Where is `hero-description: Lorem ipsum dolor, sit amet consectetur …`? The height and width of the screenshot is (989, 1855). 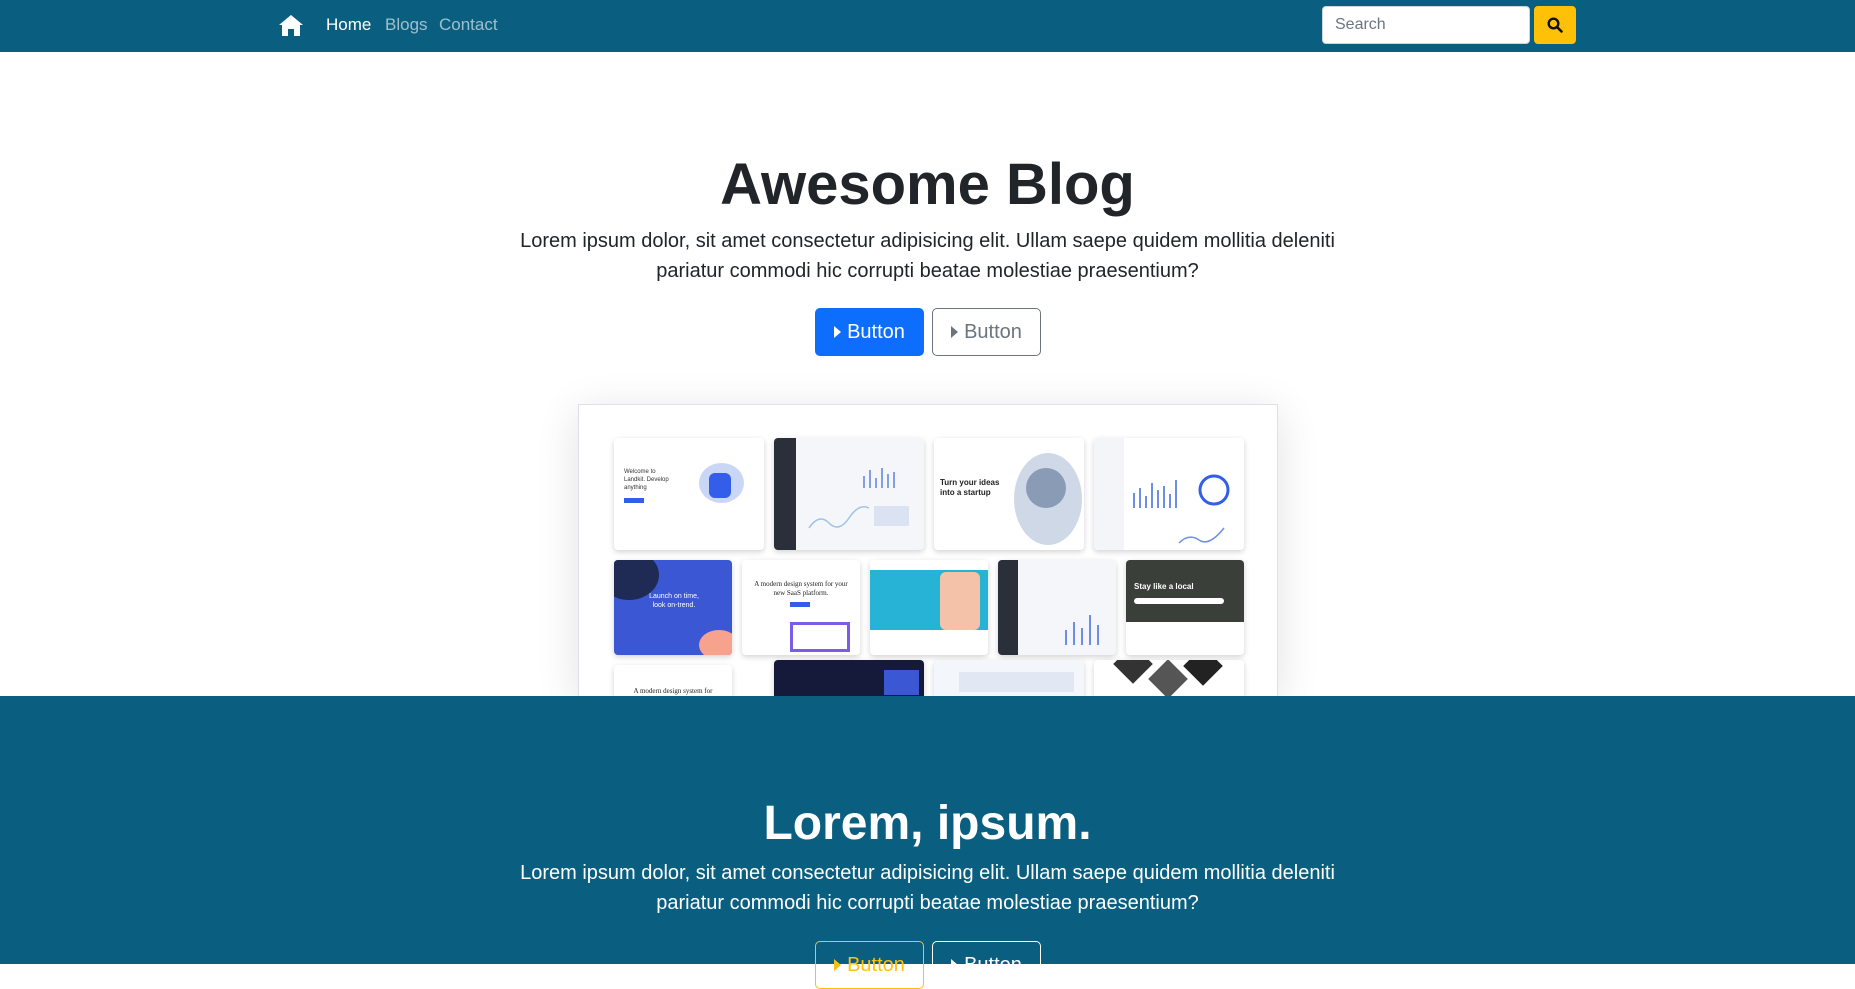 hero-description: Lorem ipsum dolor, sit amet consectetur … is located at coordinates (927, 256).